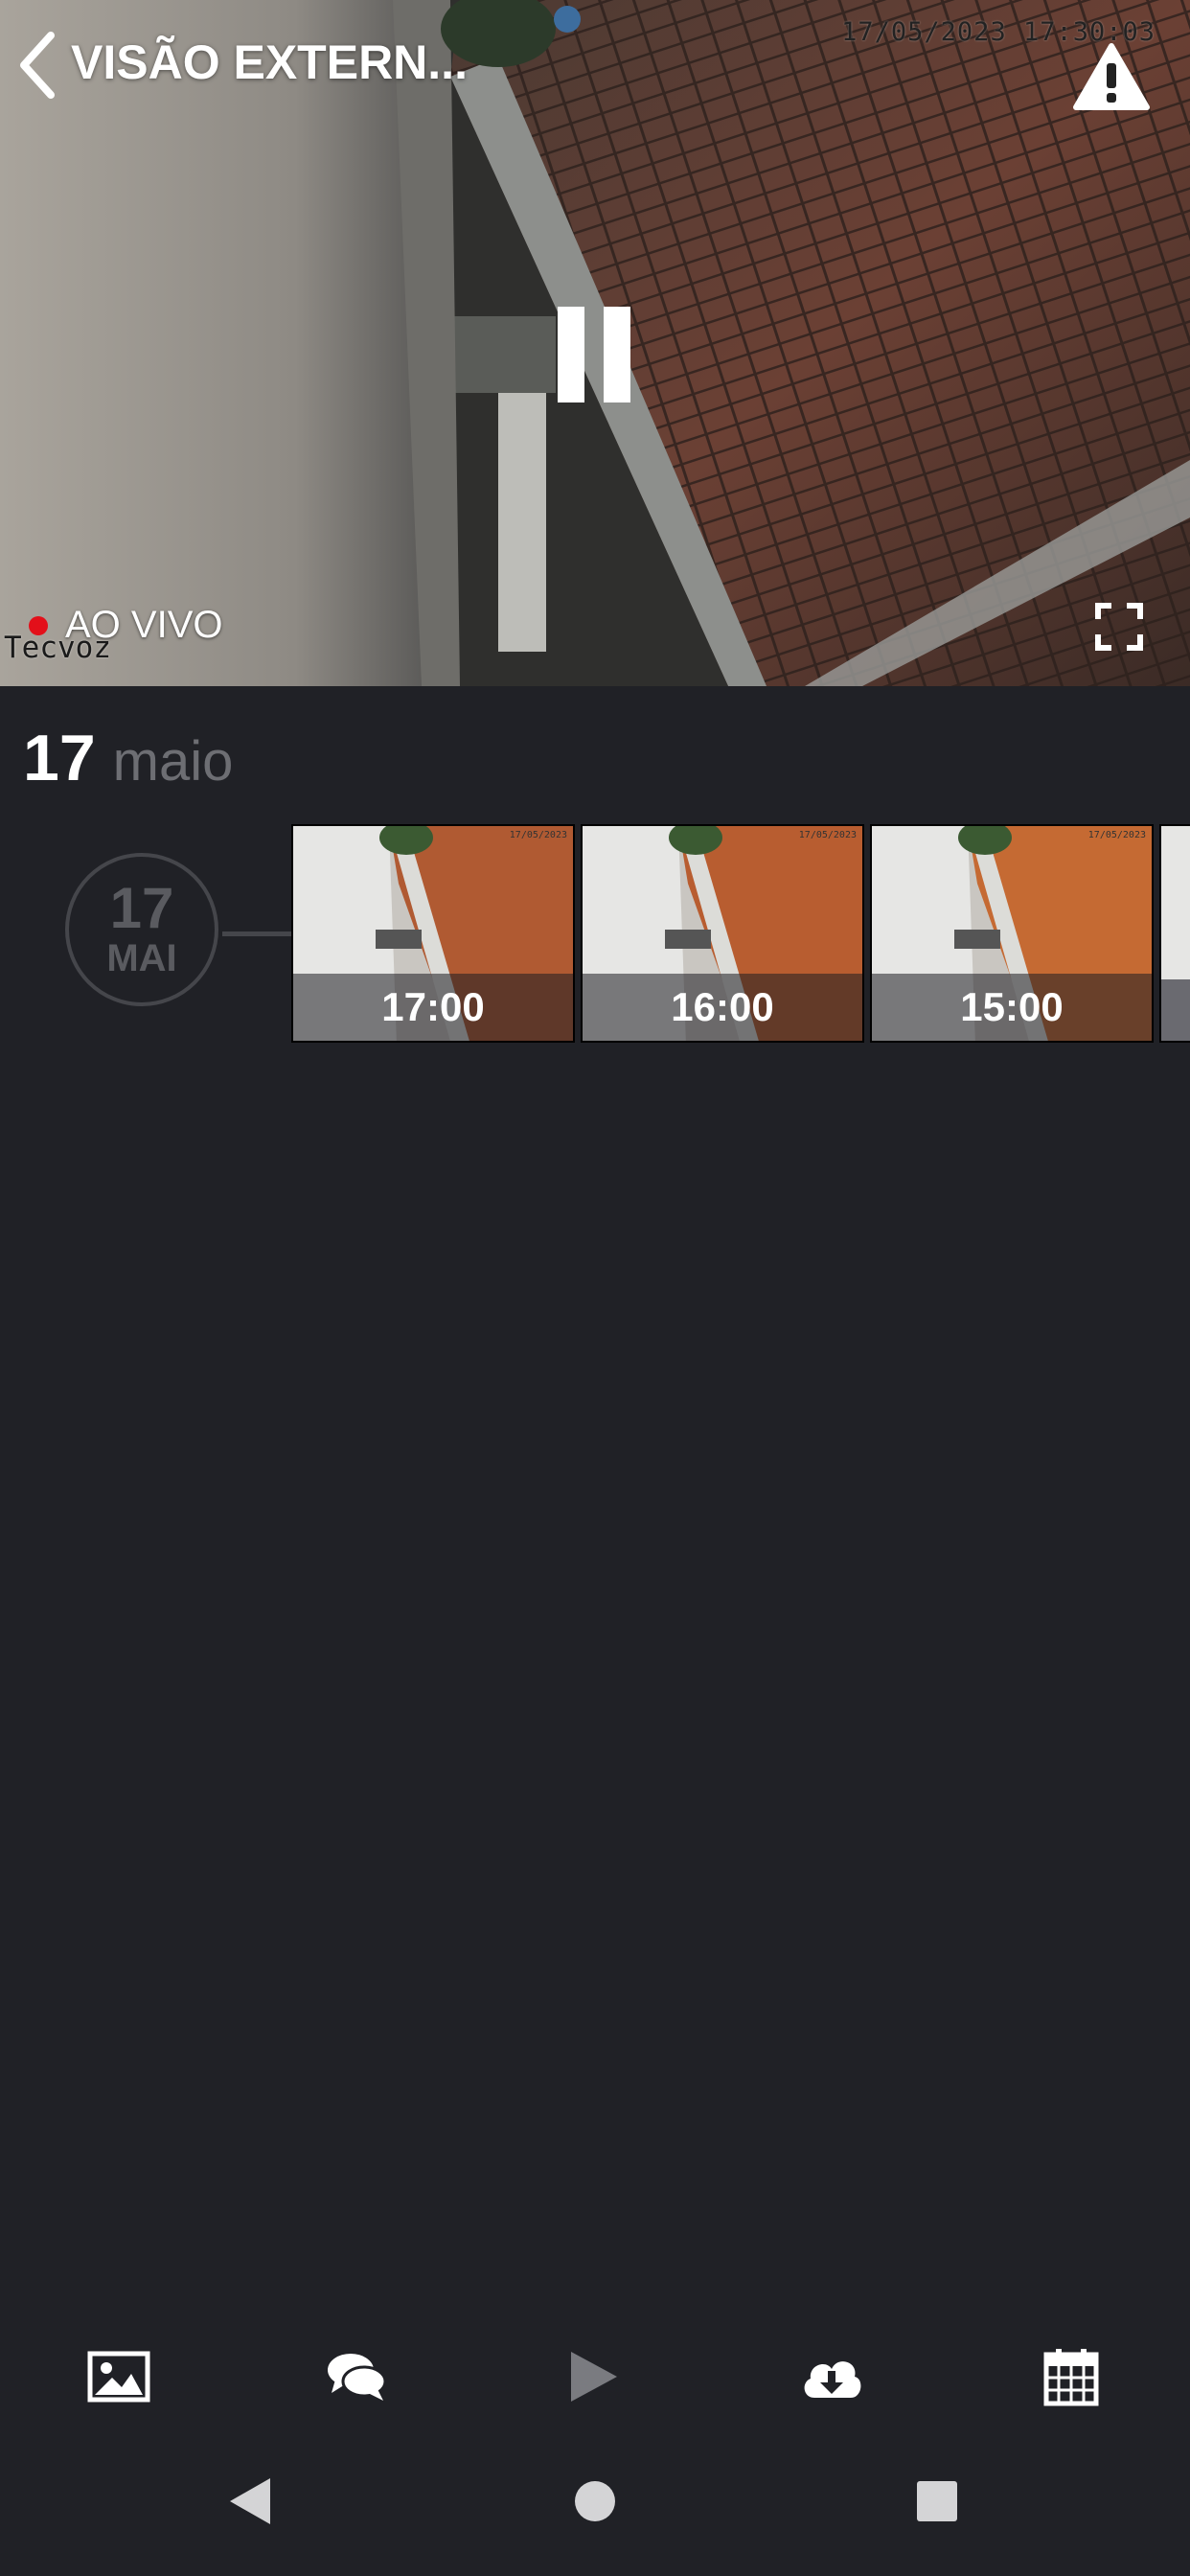  I want to click on fullscreen-button, so click(1119, 627).